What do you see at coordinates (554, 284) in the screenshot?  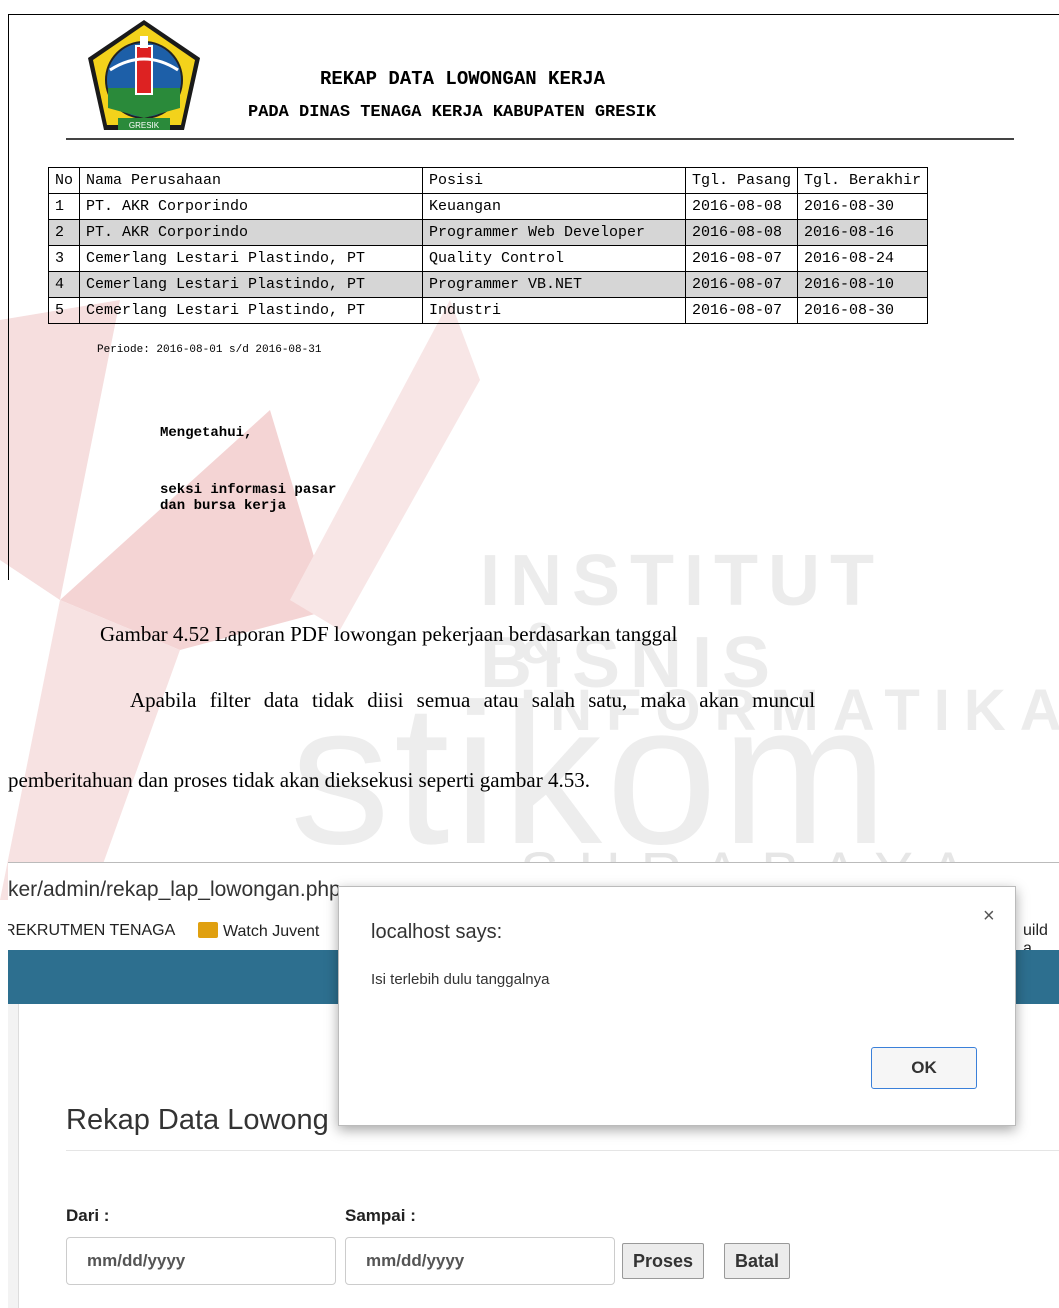 I see `table-cell: Programmer VB.NET` at bounding box center [554, 284].